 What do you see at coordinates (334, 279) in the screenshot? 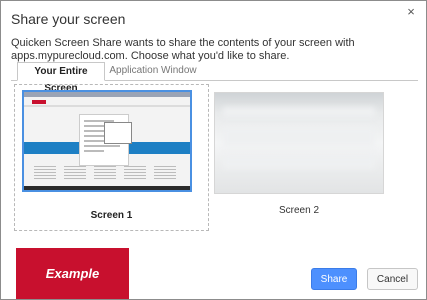
I see `share-button: Share` at bounding box center [334, 279].